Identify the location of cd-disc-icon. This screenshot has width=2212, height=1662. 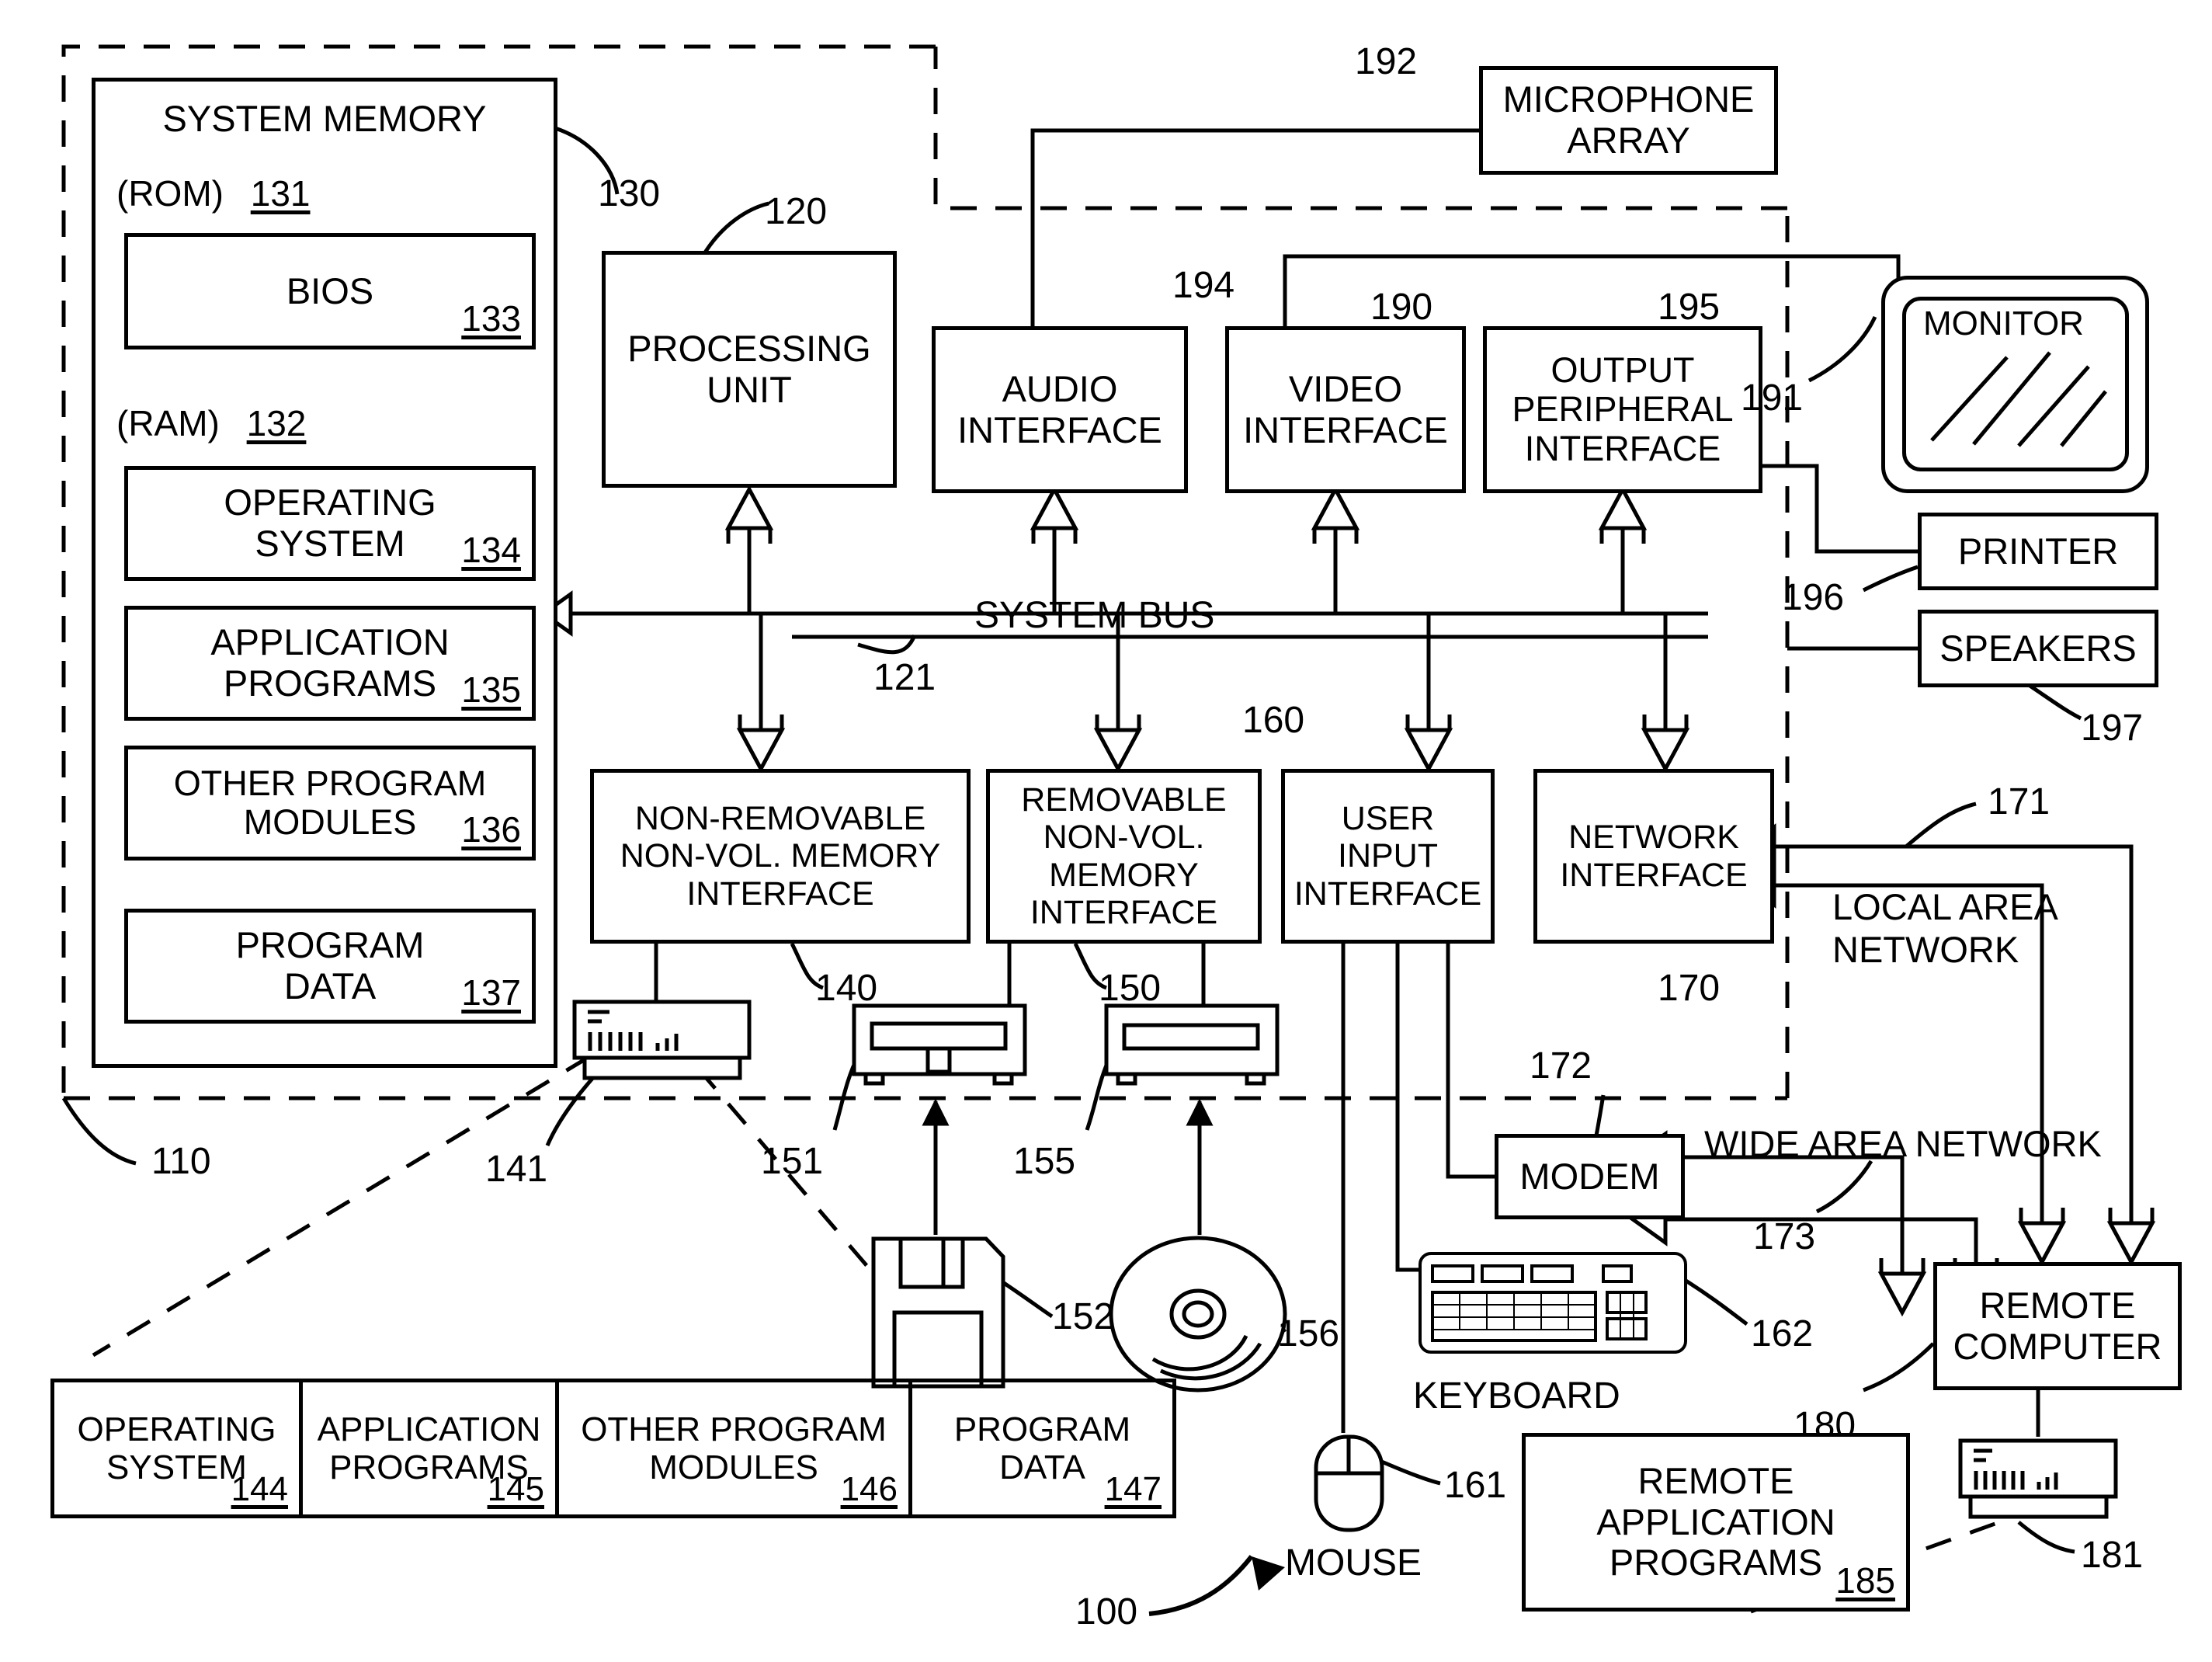
(1198, 1314).